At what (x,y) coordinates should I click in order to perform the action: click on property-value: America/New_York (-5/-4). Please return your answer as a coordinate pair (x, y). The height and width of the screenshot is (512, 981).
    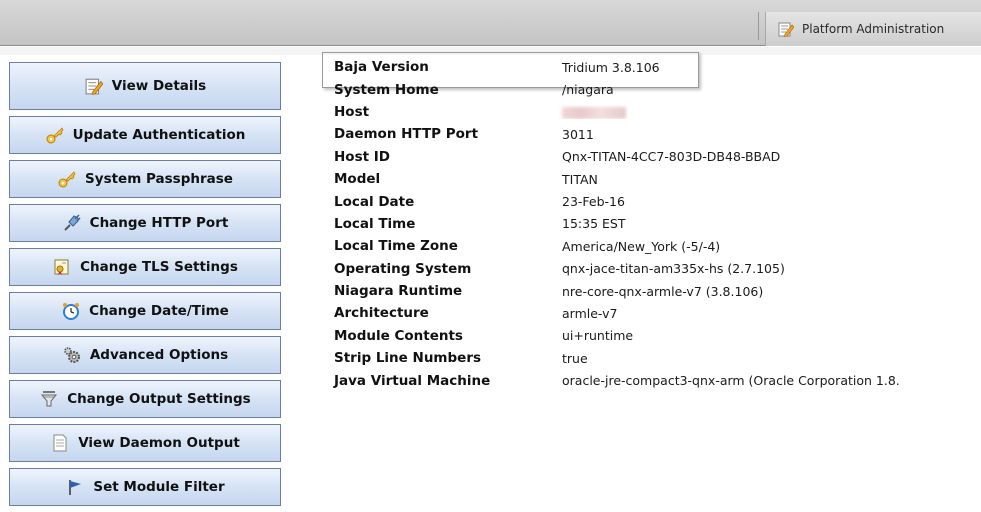
    Looking at the image, I should click on (641, 246).